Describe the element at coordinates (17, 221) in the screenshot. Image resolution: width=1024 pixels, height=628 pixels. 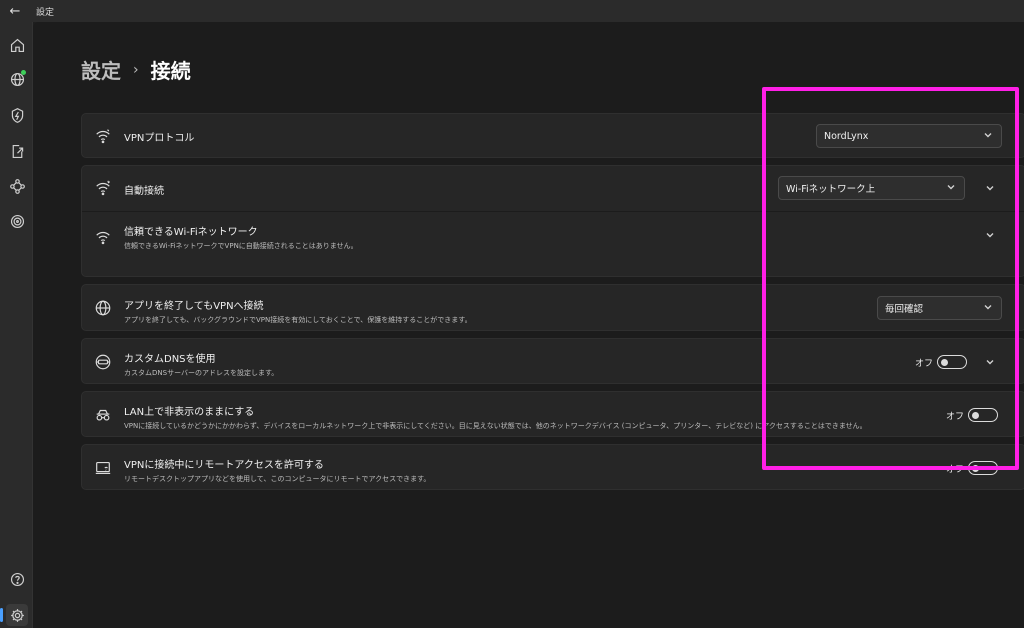
I see `target-icon` at that location.